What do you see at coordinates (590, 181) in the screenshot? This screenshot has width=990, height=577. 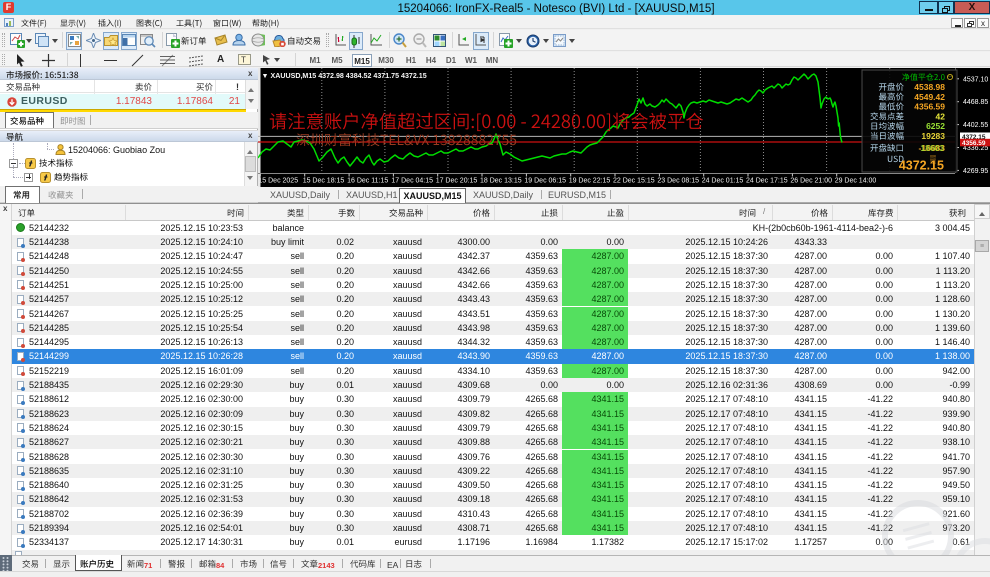 I see `svg-text: 19 Dec 22:15` at bounding box center [590, 181].